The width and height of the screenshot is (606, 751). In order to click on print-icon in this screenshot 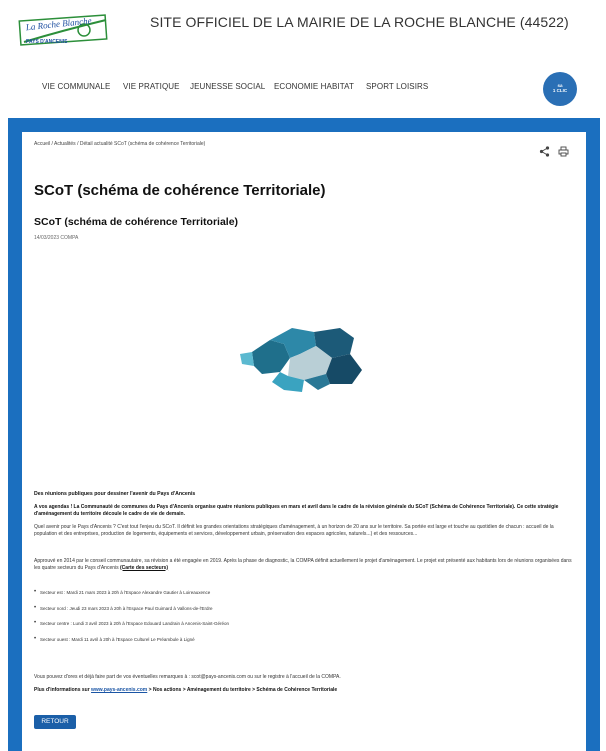, I will do `click(563, 150)`.